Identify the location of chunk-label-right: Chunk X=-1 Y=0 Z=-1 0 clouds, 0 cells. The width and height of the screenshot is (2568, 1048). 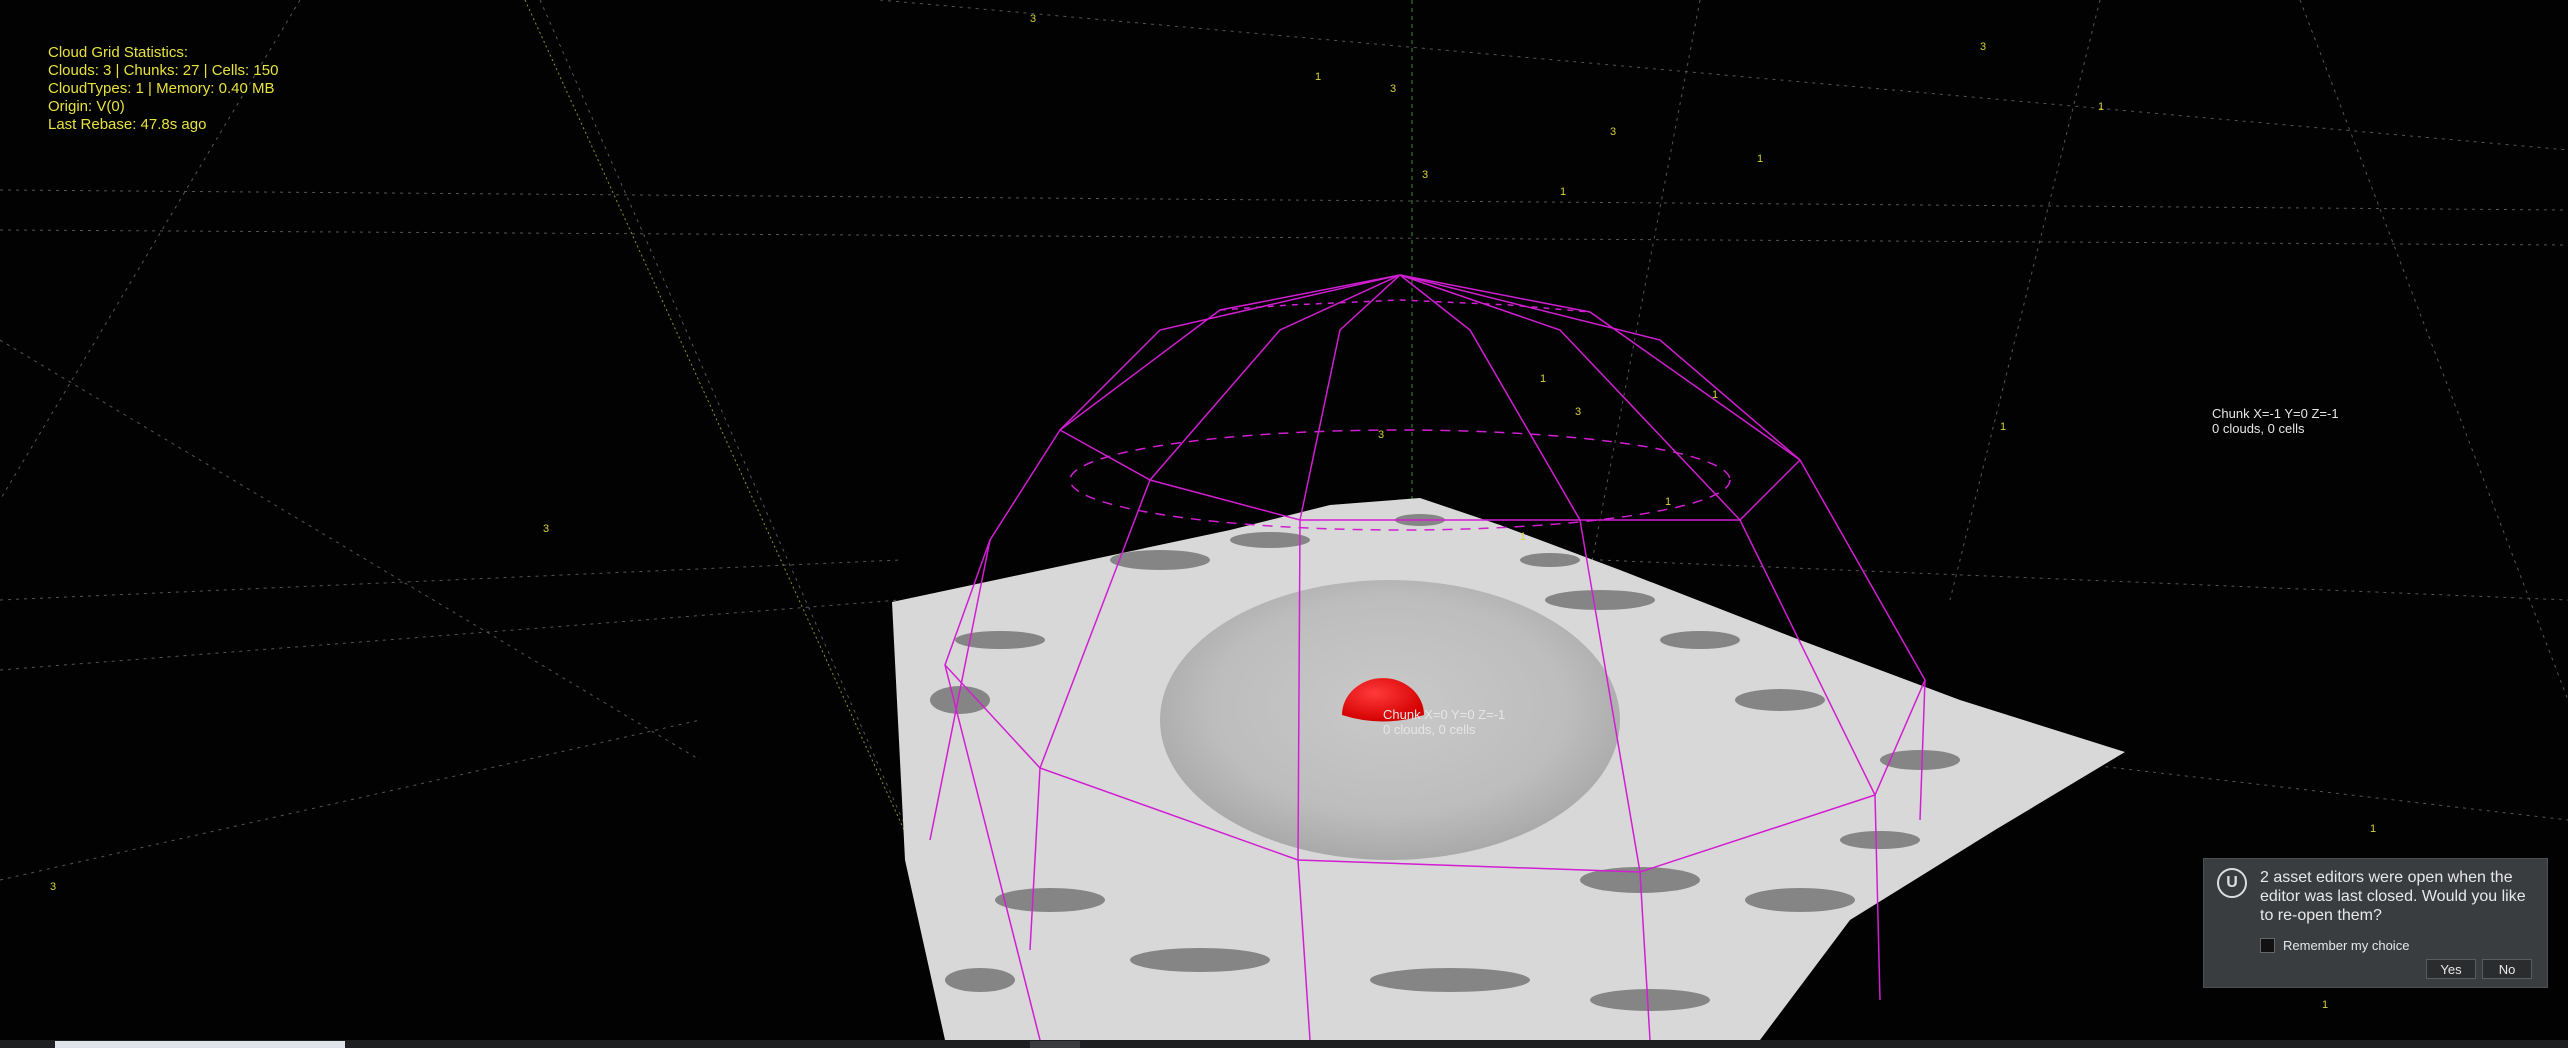
(2275, 421).